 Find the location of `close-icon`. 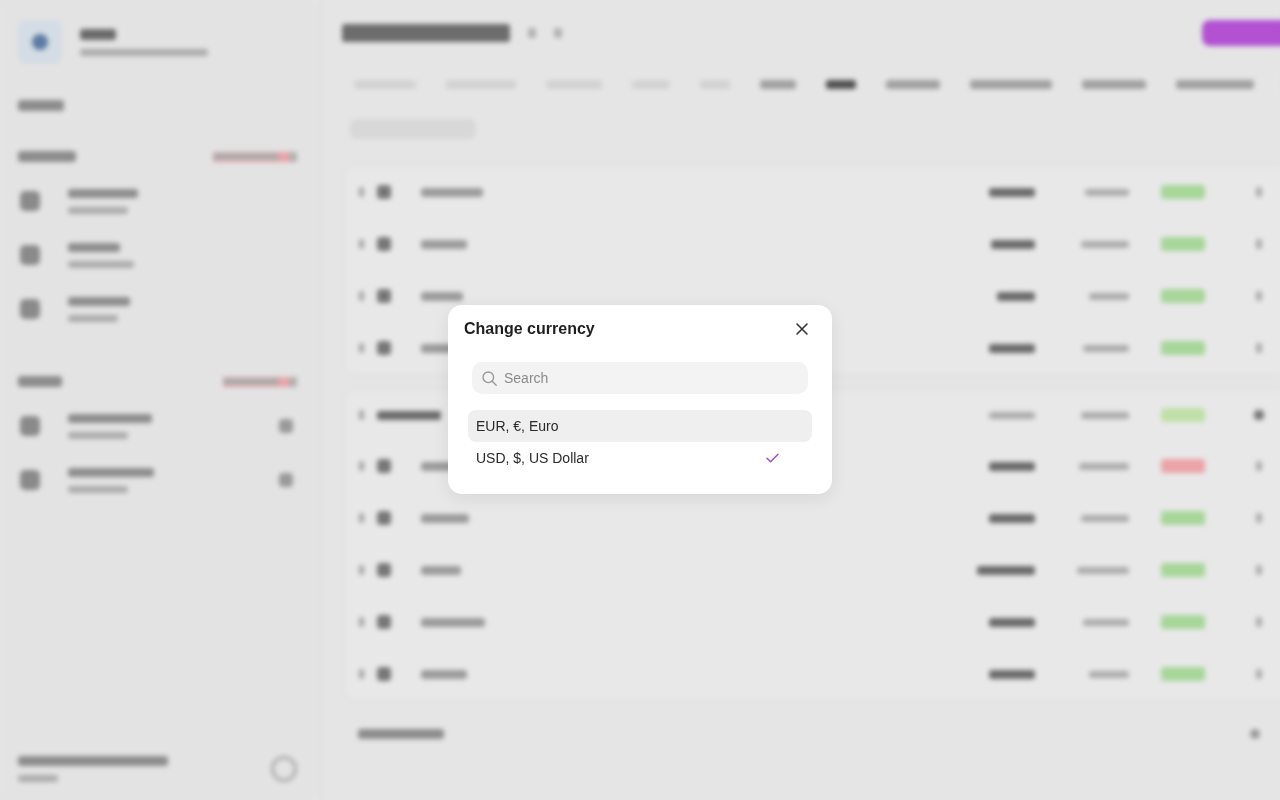

close-icon is located at coordinates (802, 329).